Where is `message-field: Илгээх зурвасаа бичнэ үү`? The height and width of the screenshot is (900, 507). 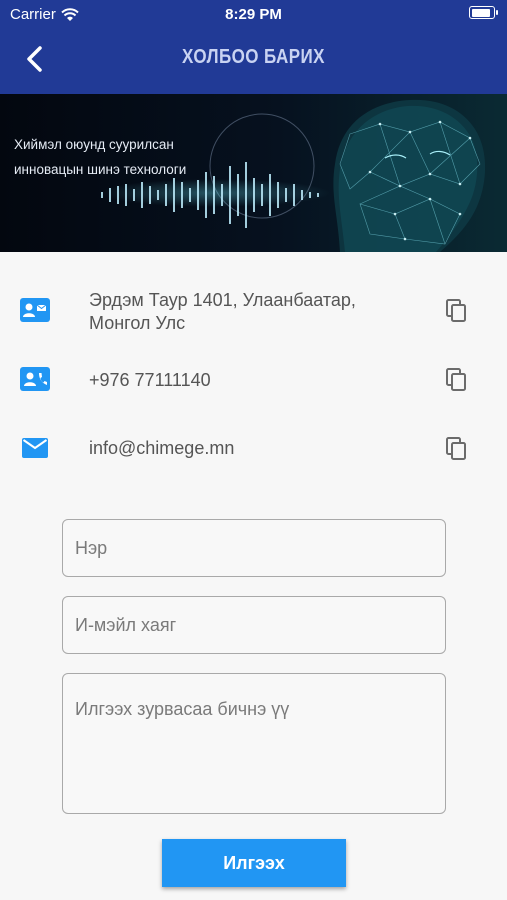 message-field: Илгээх зурвасаа бичнэ үү is located at coordinates (254, 743).